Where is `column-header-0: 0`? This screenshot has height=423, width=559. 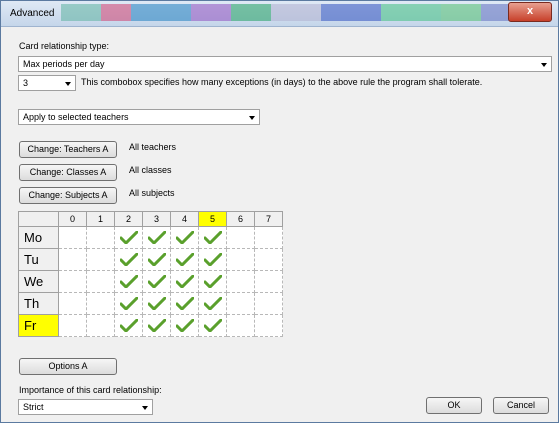
column-header-0: 0 is located at coordinates (72, 219).